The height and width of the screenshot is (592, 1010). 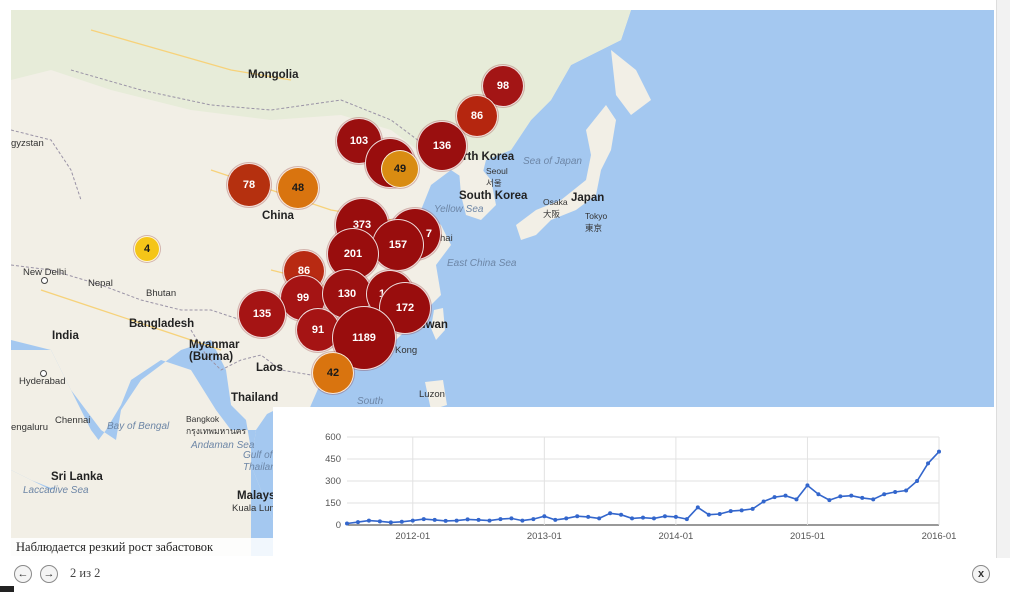 I want to click on label-hyderabad: Hyderabad, so click(x=42, y=381).